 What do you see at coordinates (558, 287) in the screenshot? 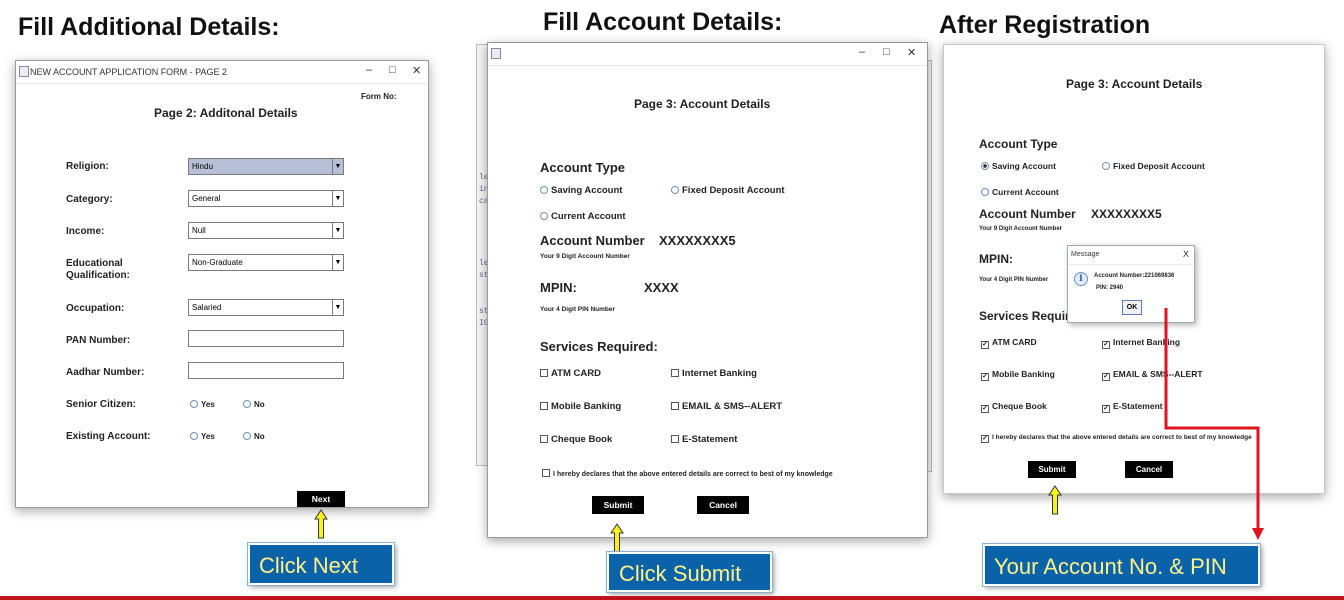
I see `mpin-label: MPIN:` at bounding box center [558, 287].